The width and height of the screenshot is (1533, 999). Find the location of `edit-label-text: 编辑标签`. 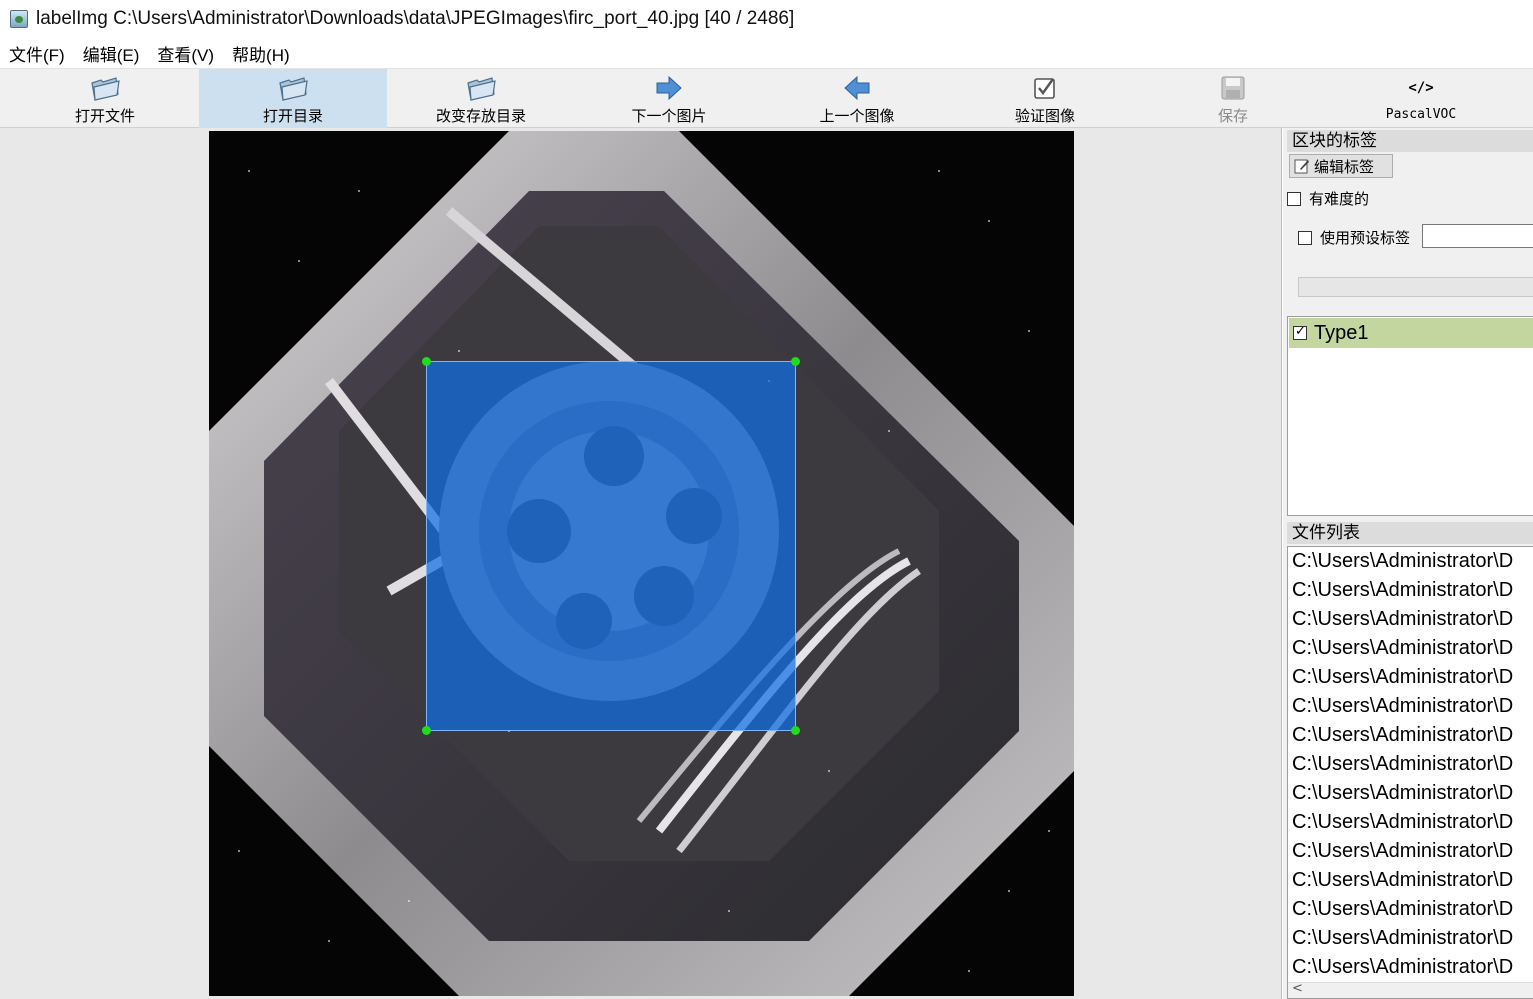

edit-label-text: 编辑标签 is located at coordinates (1344, 166).